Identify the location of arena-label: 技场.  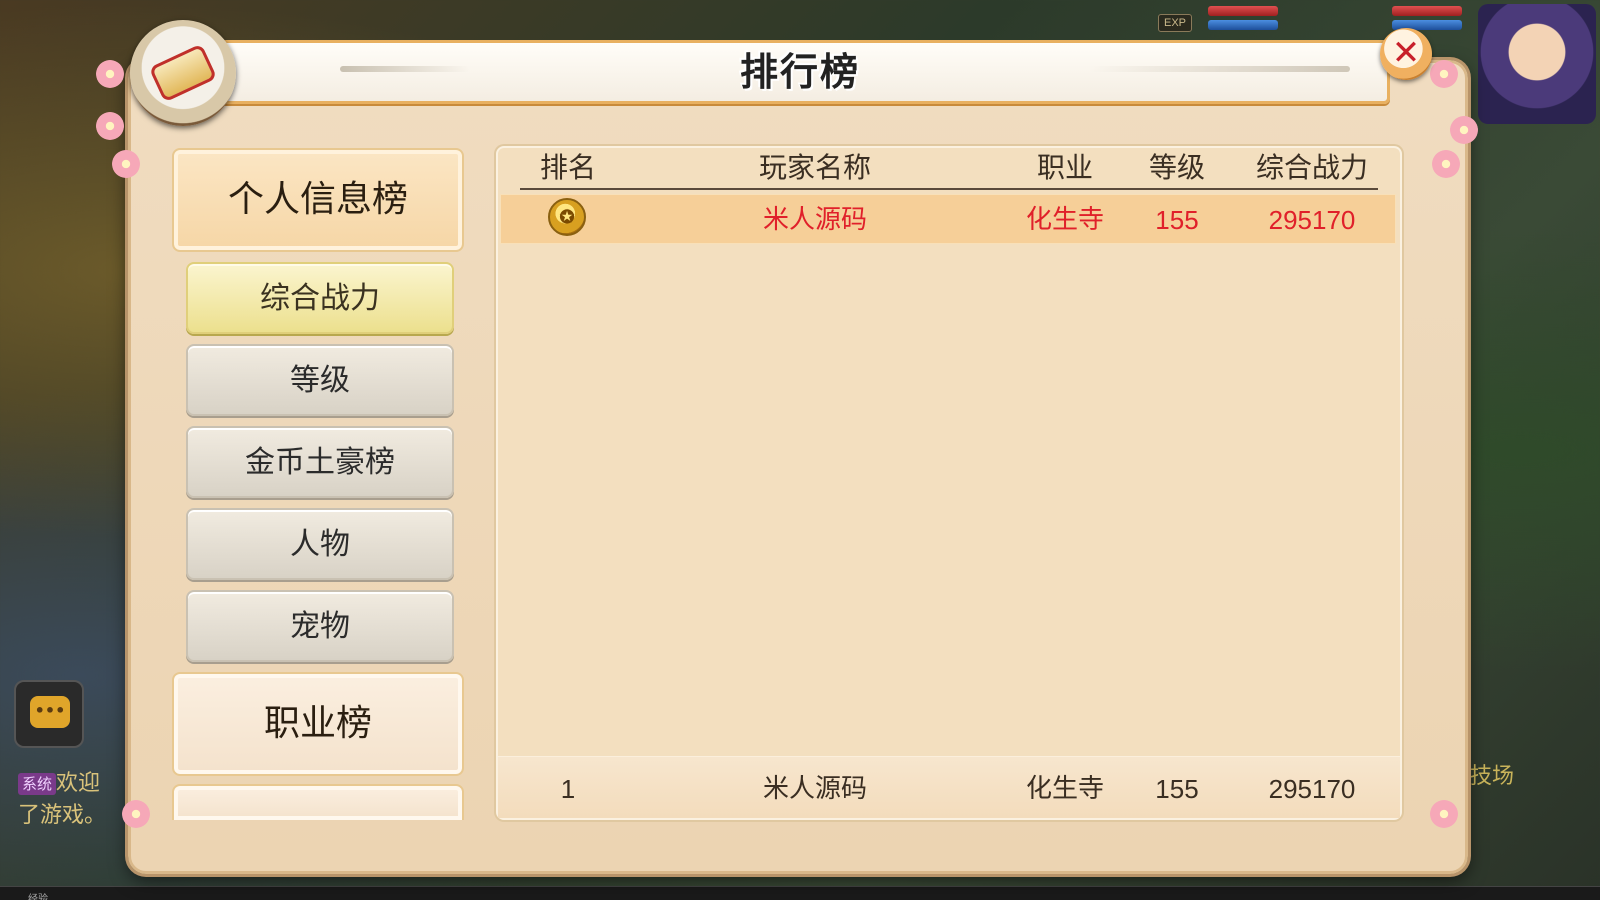
(1492, 776).